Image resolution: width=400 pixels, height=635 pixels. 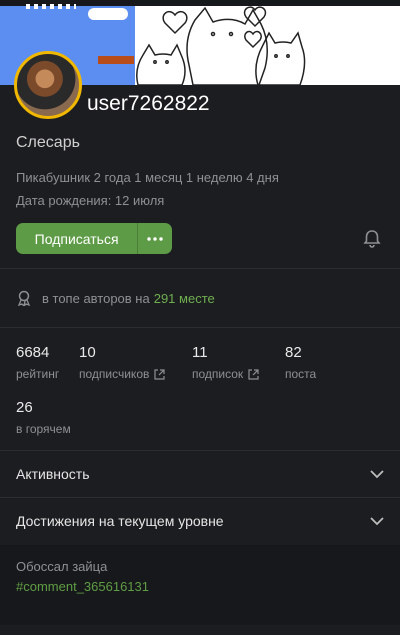 What do you see at coordinates (293, 352) in the screenshot?
I see `stat-value: 82` at bounding box center [293, 352].